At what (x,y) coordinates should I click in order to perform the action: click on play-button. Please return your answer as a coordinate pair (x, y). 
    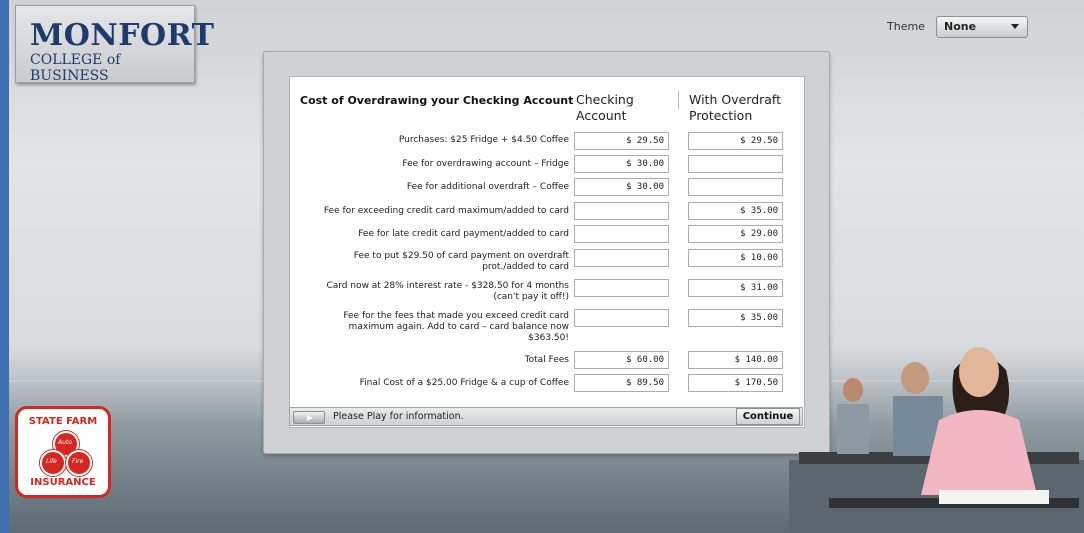
    Looking at the image, I should click on (309, 417).